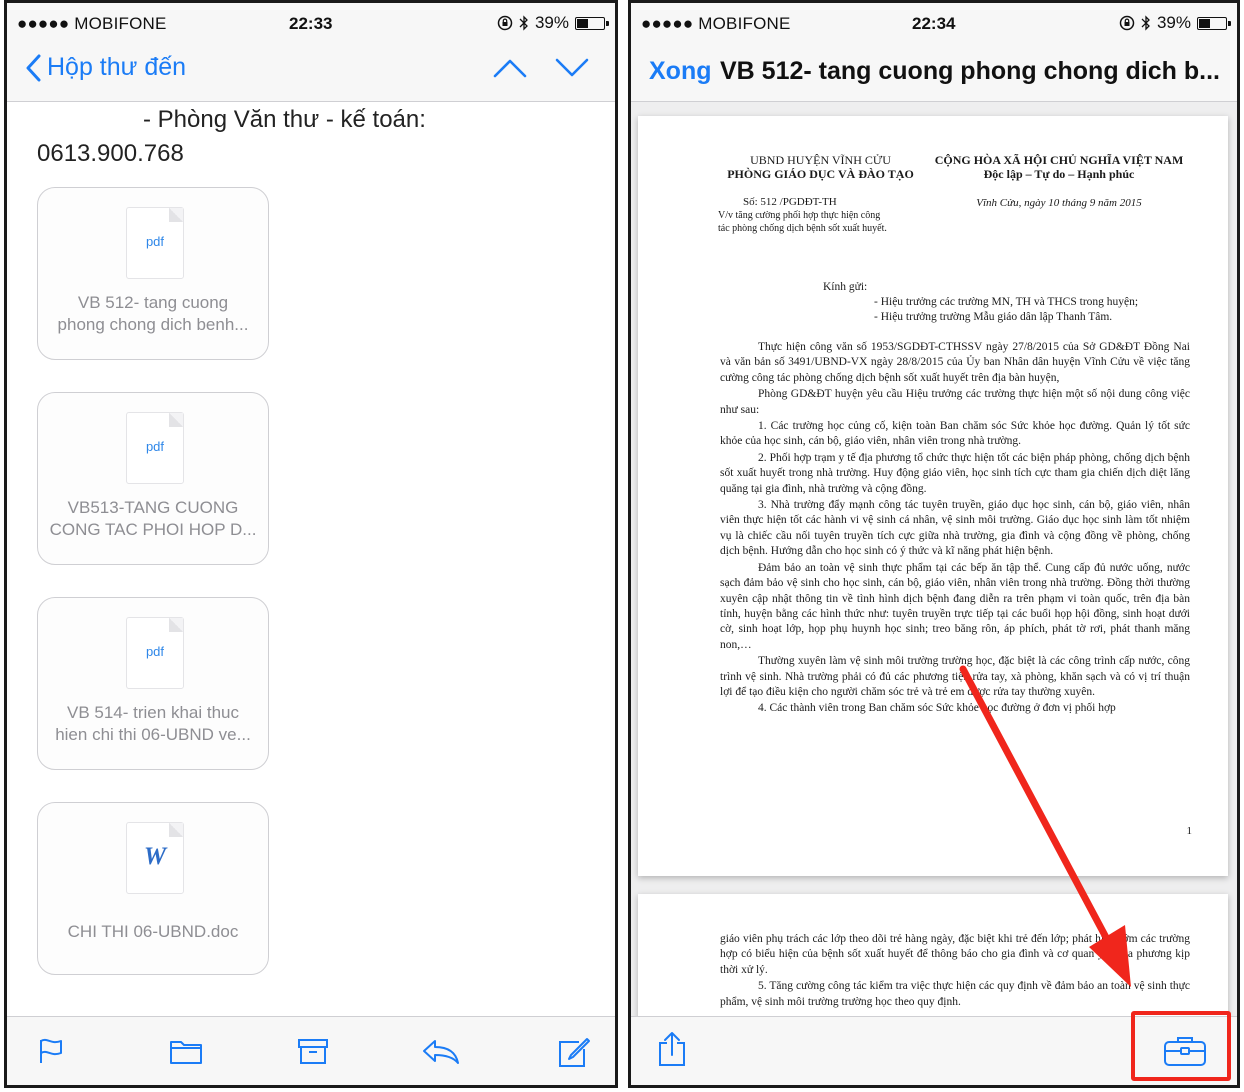  I want to click on phone-number: 0613.900.768, so click(110, 154).